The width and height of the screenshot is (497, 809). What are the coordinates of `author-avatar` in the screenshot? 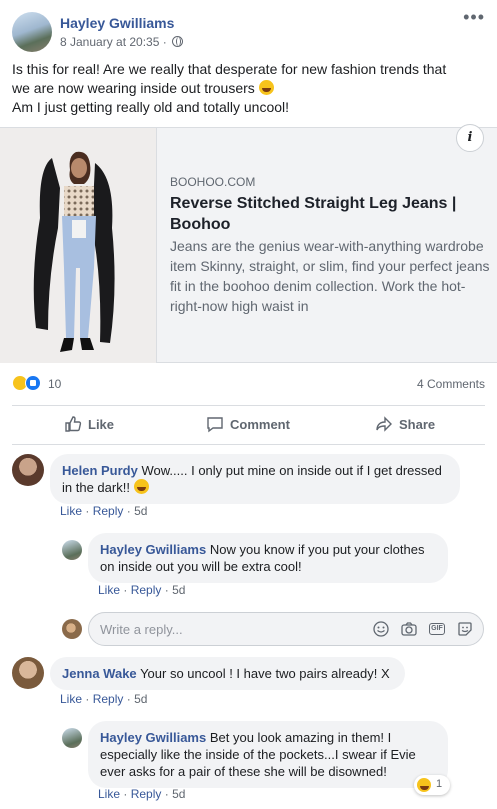 It's located at (32, 32).